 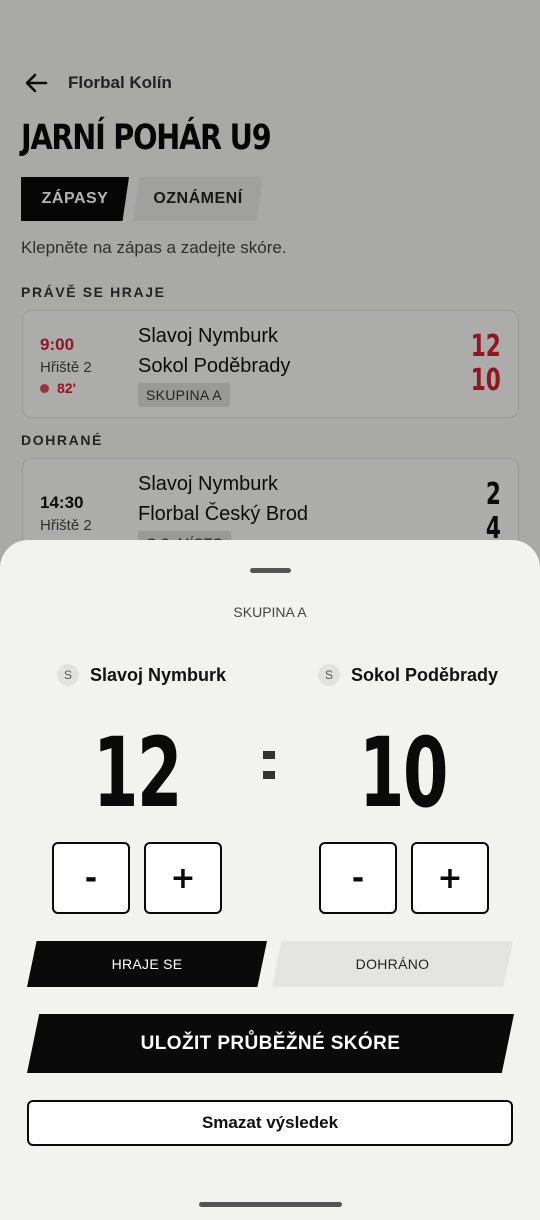 I want to click on drag-handle, so click(x=270, y=570).